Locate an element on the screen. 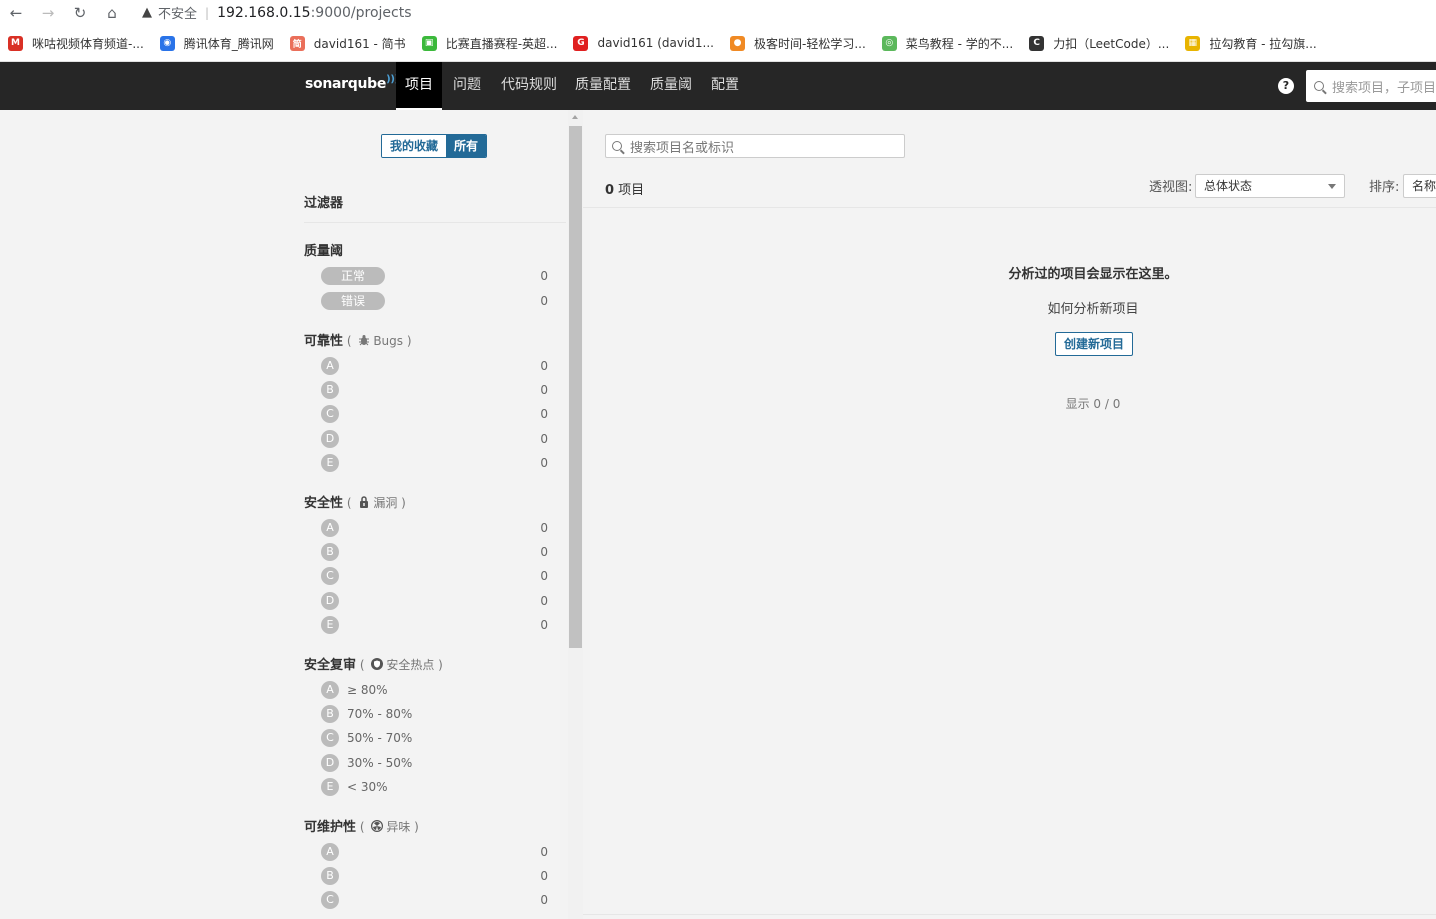  home-icon: ⌂ is located at coordinates (112, 13).